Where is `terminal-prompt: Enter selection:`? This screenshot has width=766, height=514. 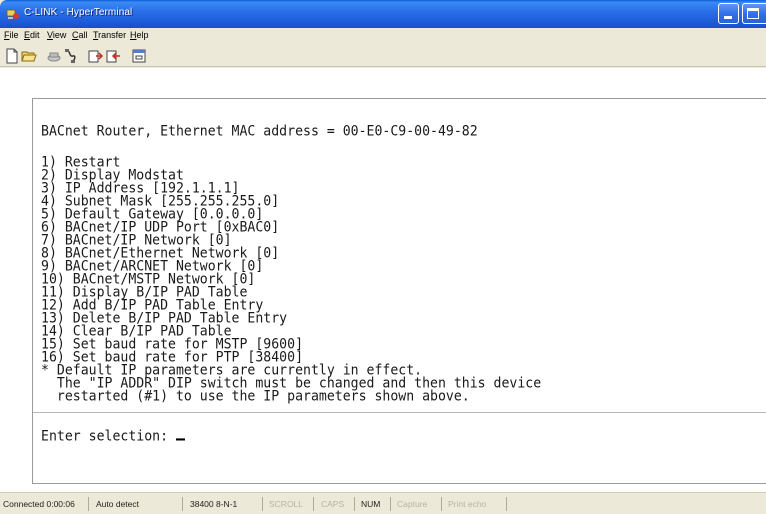
terminal-prompt: Enter selection: is located at coordinates (113, 437).